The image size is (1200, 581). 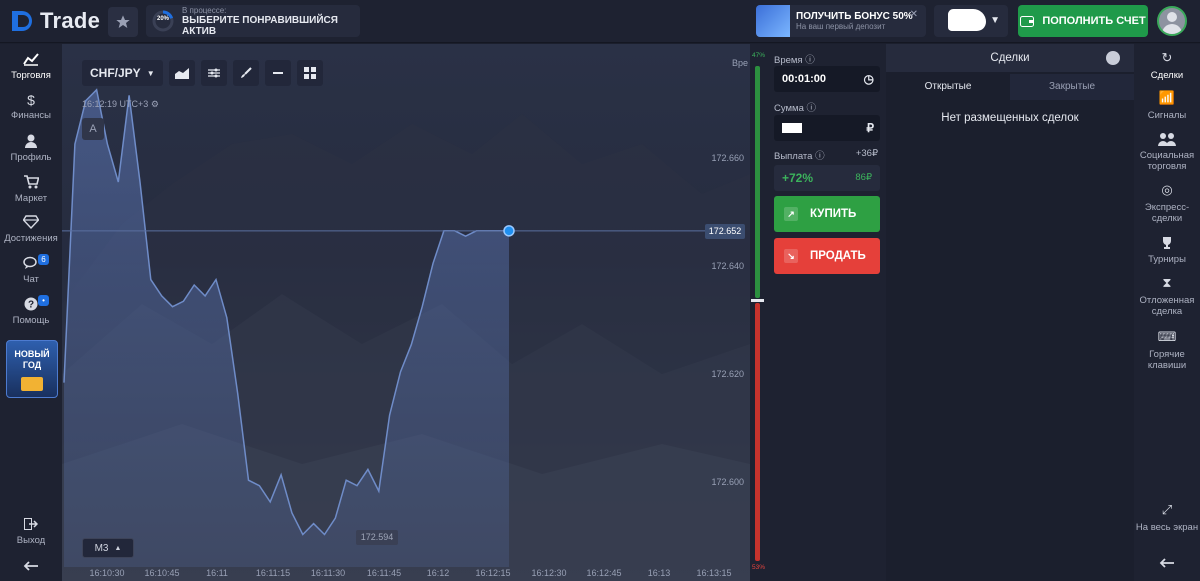 What do you see at coordinates (245, 73) in the screenshot?
I see `drawing-button` at bounding box center [245, 73].